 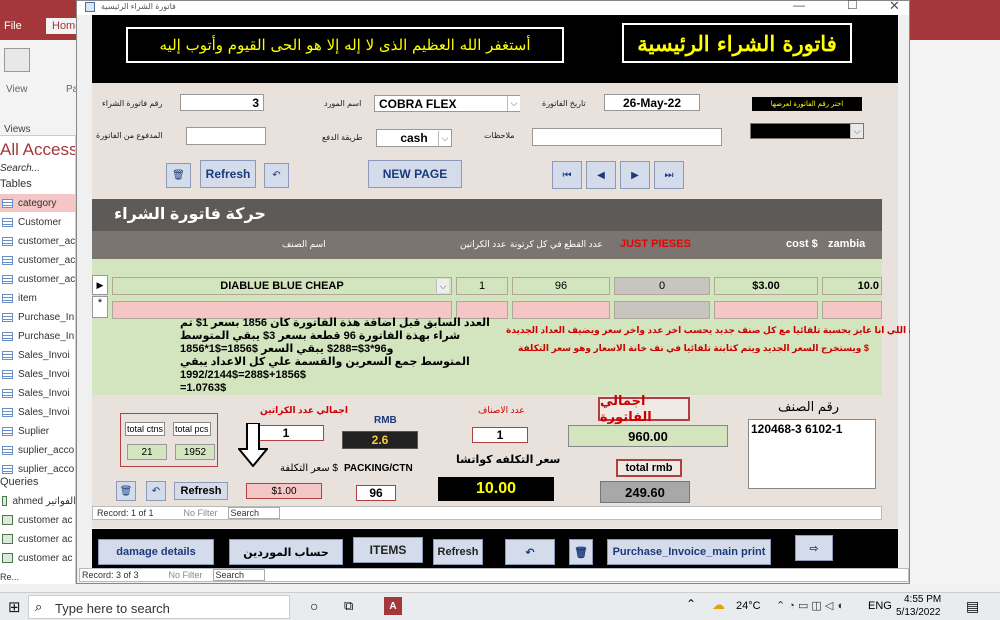 I want to click on nav-table-item: category, so click(x=37, y=203).